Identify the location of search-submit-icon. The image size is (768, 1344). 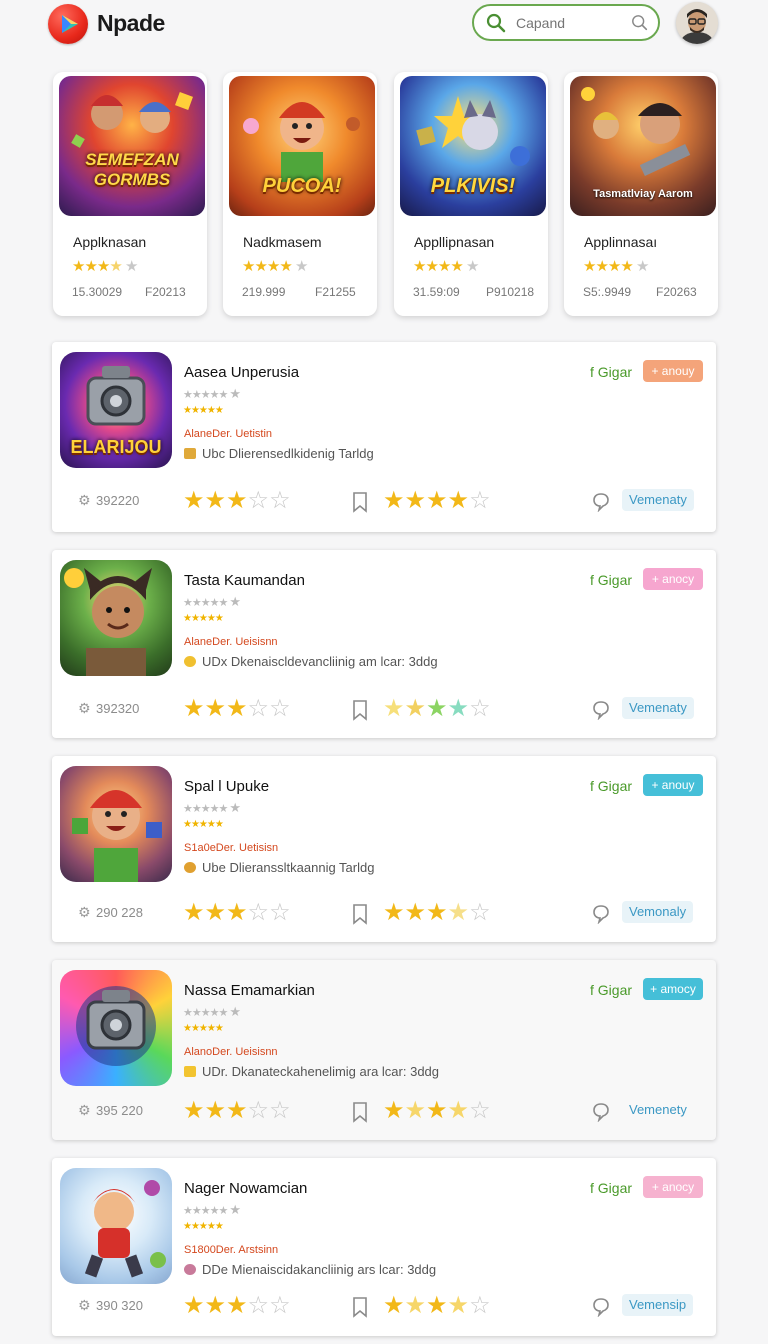
(640, 23).